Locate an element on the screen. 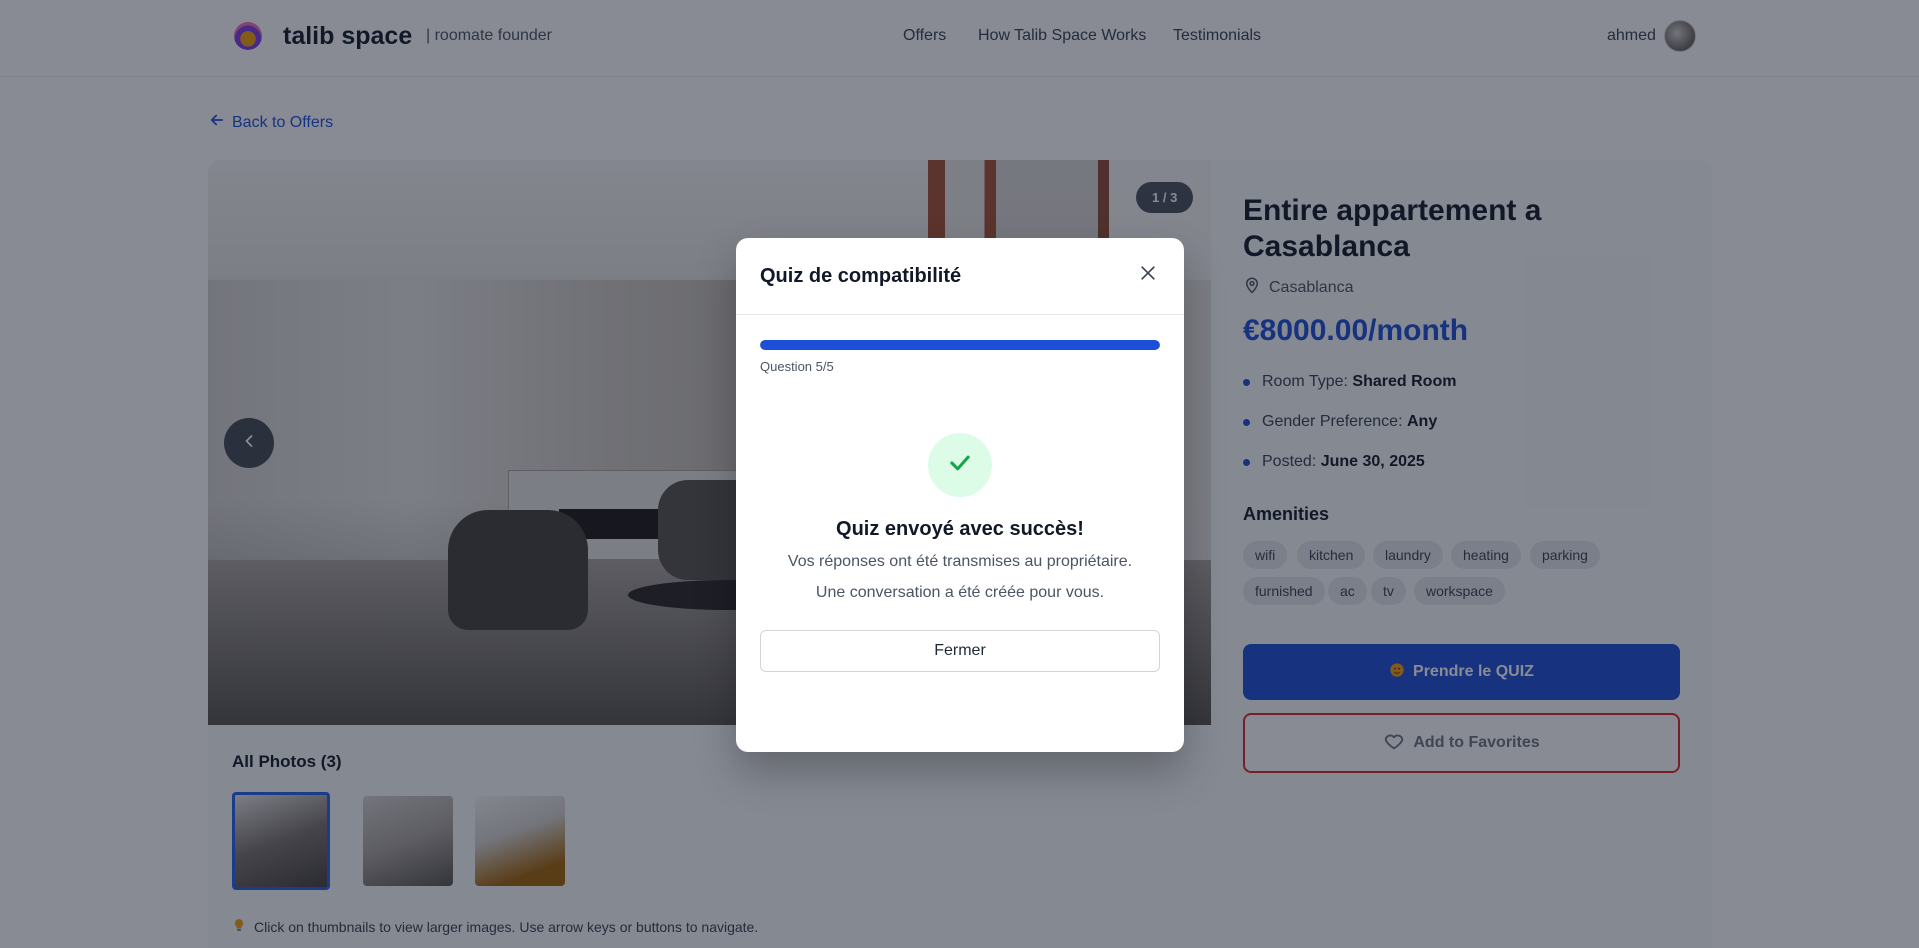 The height and width of the screenshot is (948, 1919). quiz-progress-bar is located at coordinates (960, 345).